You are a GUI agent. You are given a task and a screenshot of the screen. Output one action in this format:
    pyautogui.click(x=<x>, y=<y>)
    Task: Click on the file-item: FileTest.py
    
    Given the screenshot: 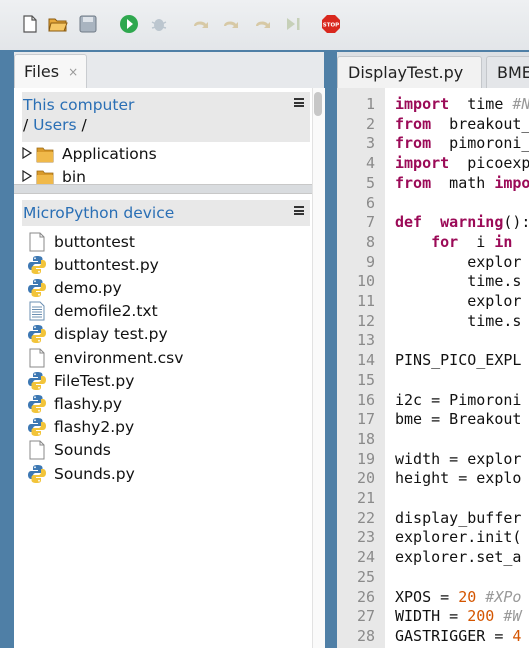 What is the action you would take?
    pyautogui.click(x=78, y=380)
    